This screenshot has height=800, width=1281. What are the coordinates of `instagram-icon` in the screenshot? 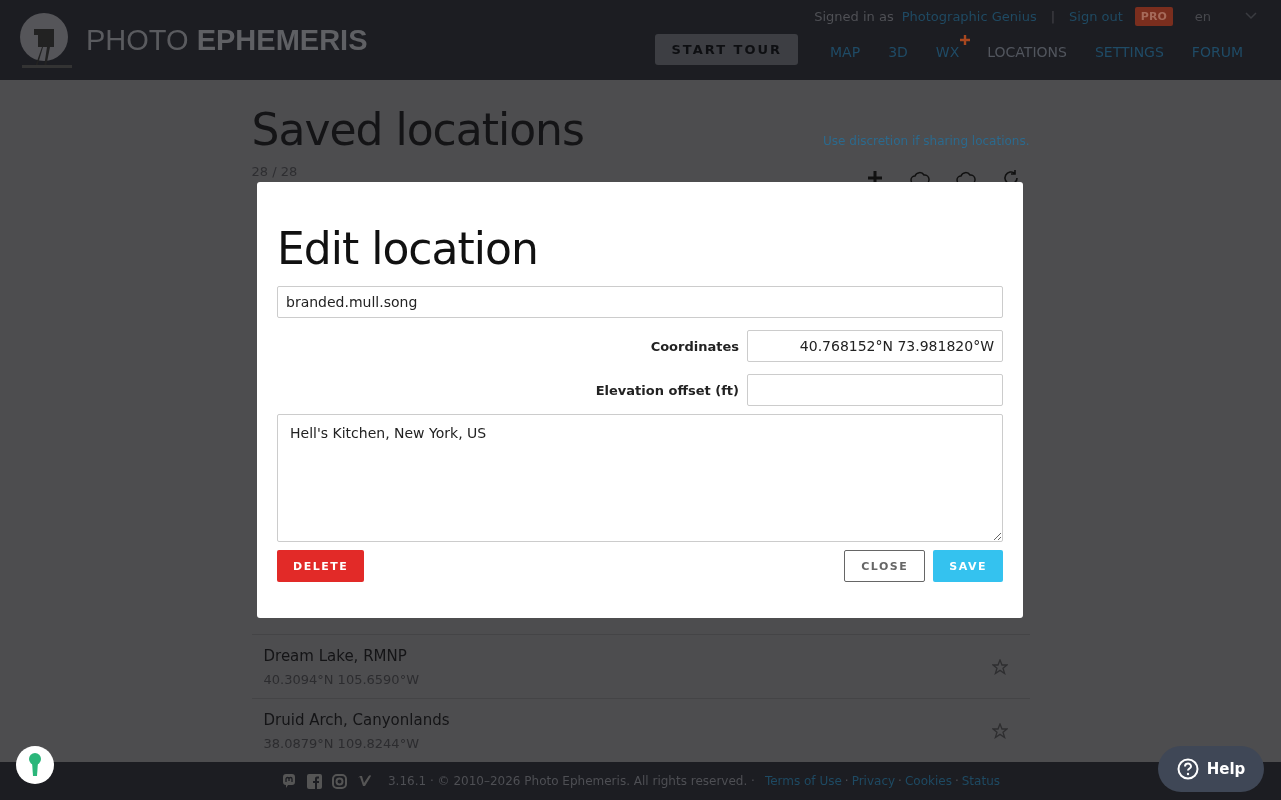 It's located at (339, 781).